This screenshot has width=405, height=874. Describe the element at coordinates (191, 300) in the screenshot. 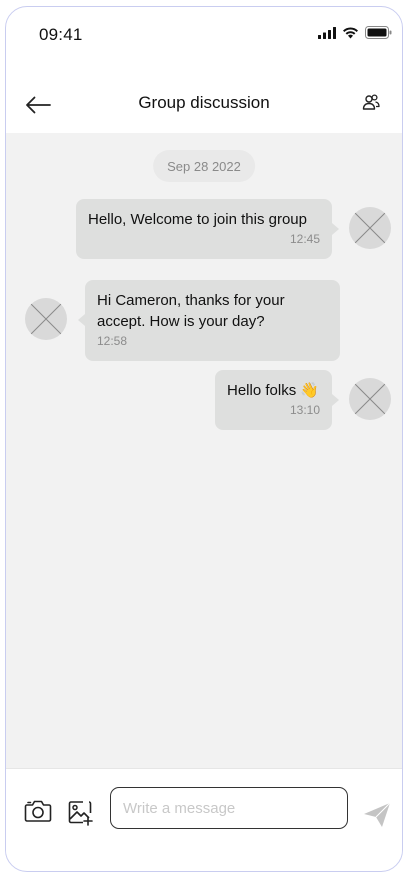

I see `message-text: Hi Cameron, thanks for your` at that location.